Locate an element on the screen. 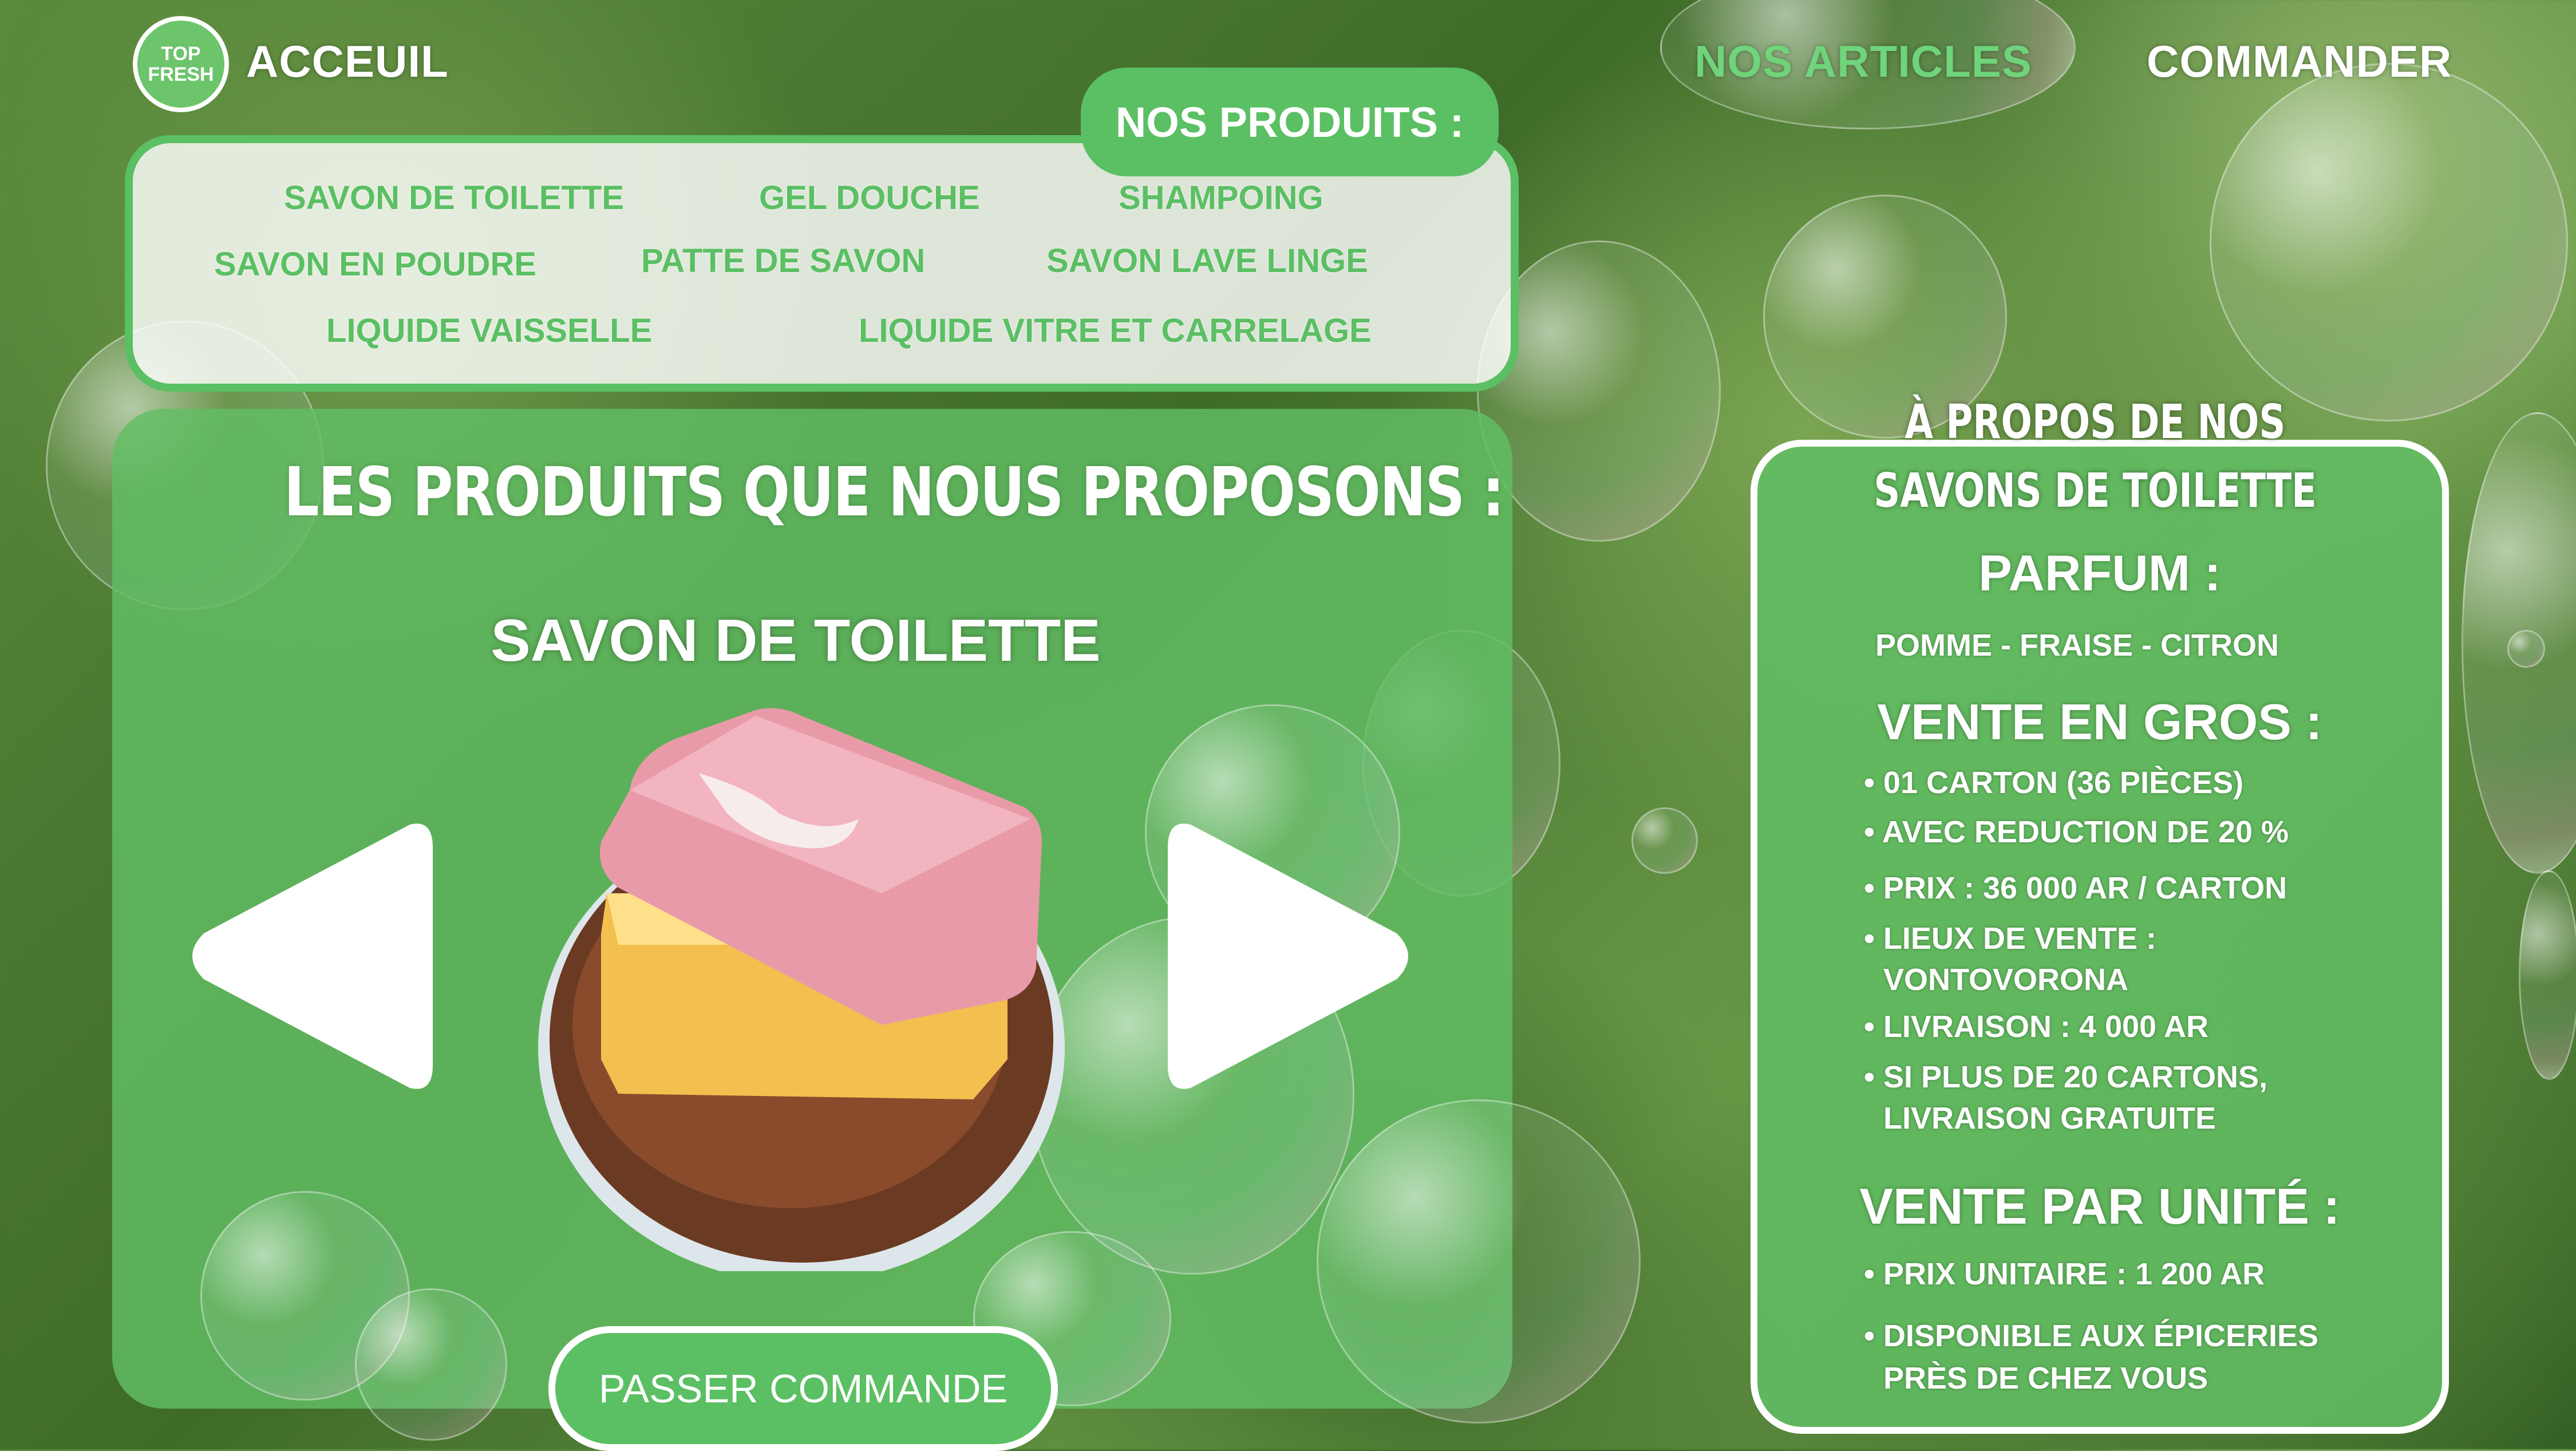  wholesale-heading: VENTE EN GROS : is located at coordinates (2099, 721).